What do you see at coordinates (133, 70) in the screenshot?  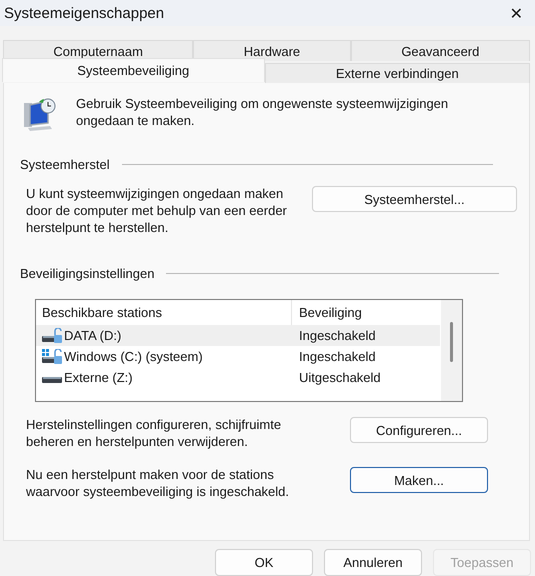 I see `tab: Systeembeveiliging` at bounding box center [133, 70].